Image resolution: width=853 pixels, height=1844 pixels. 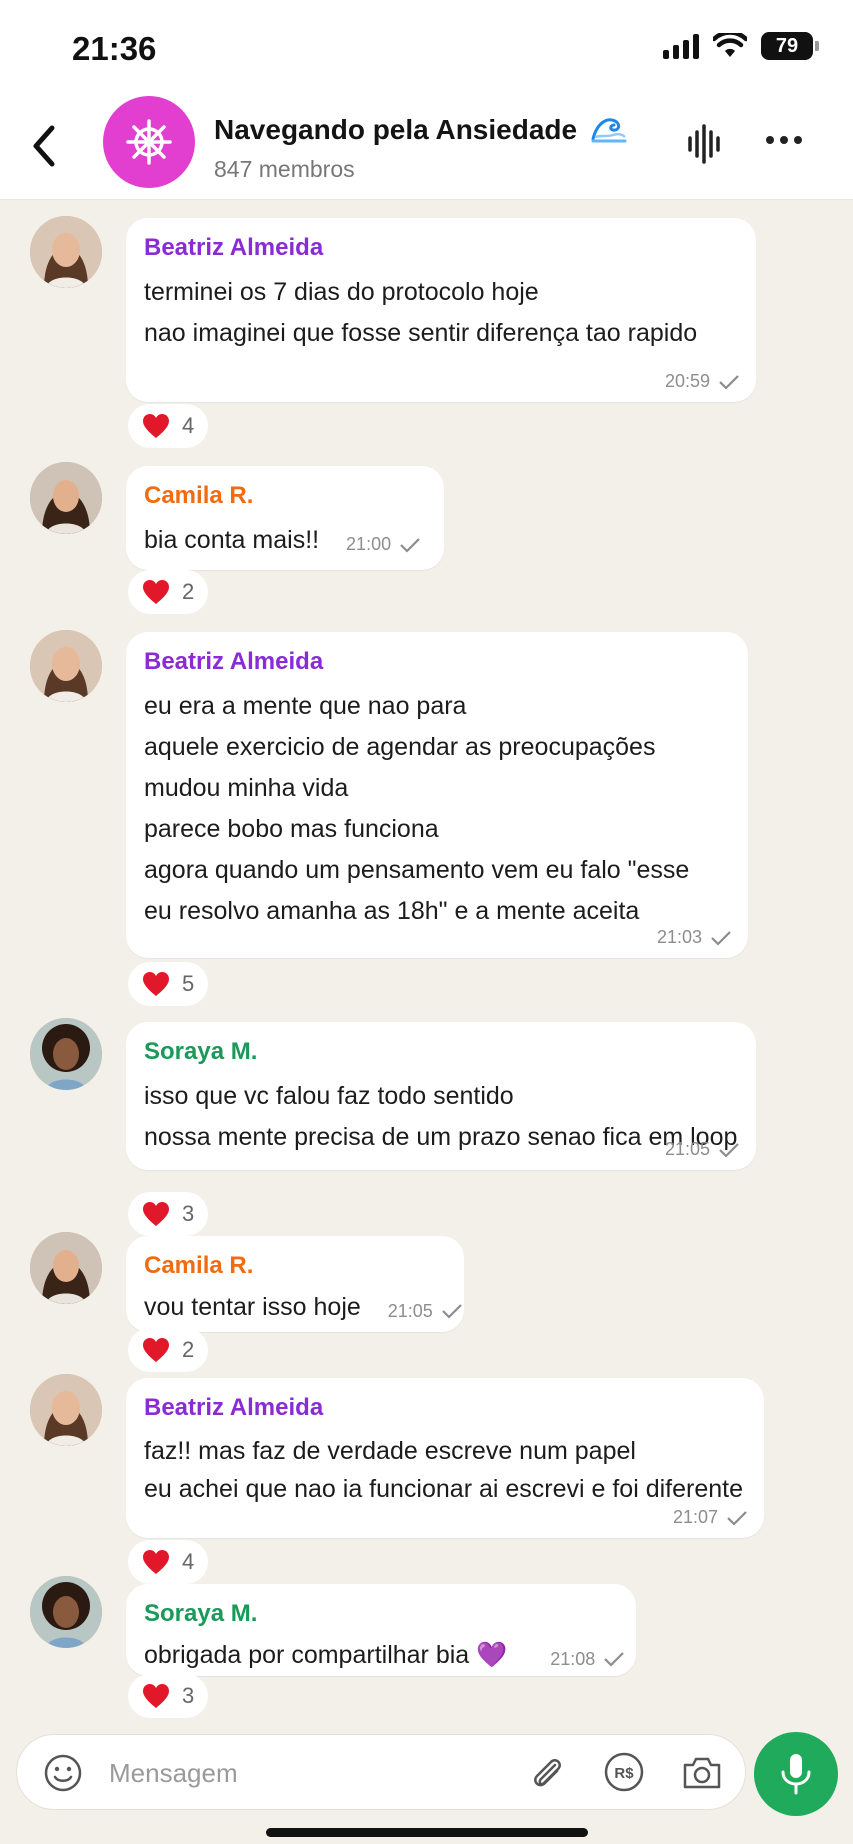 I want to click on status-bar: 21:36 79, so click(x=426, y=48).